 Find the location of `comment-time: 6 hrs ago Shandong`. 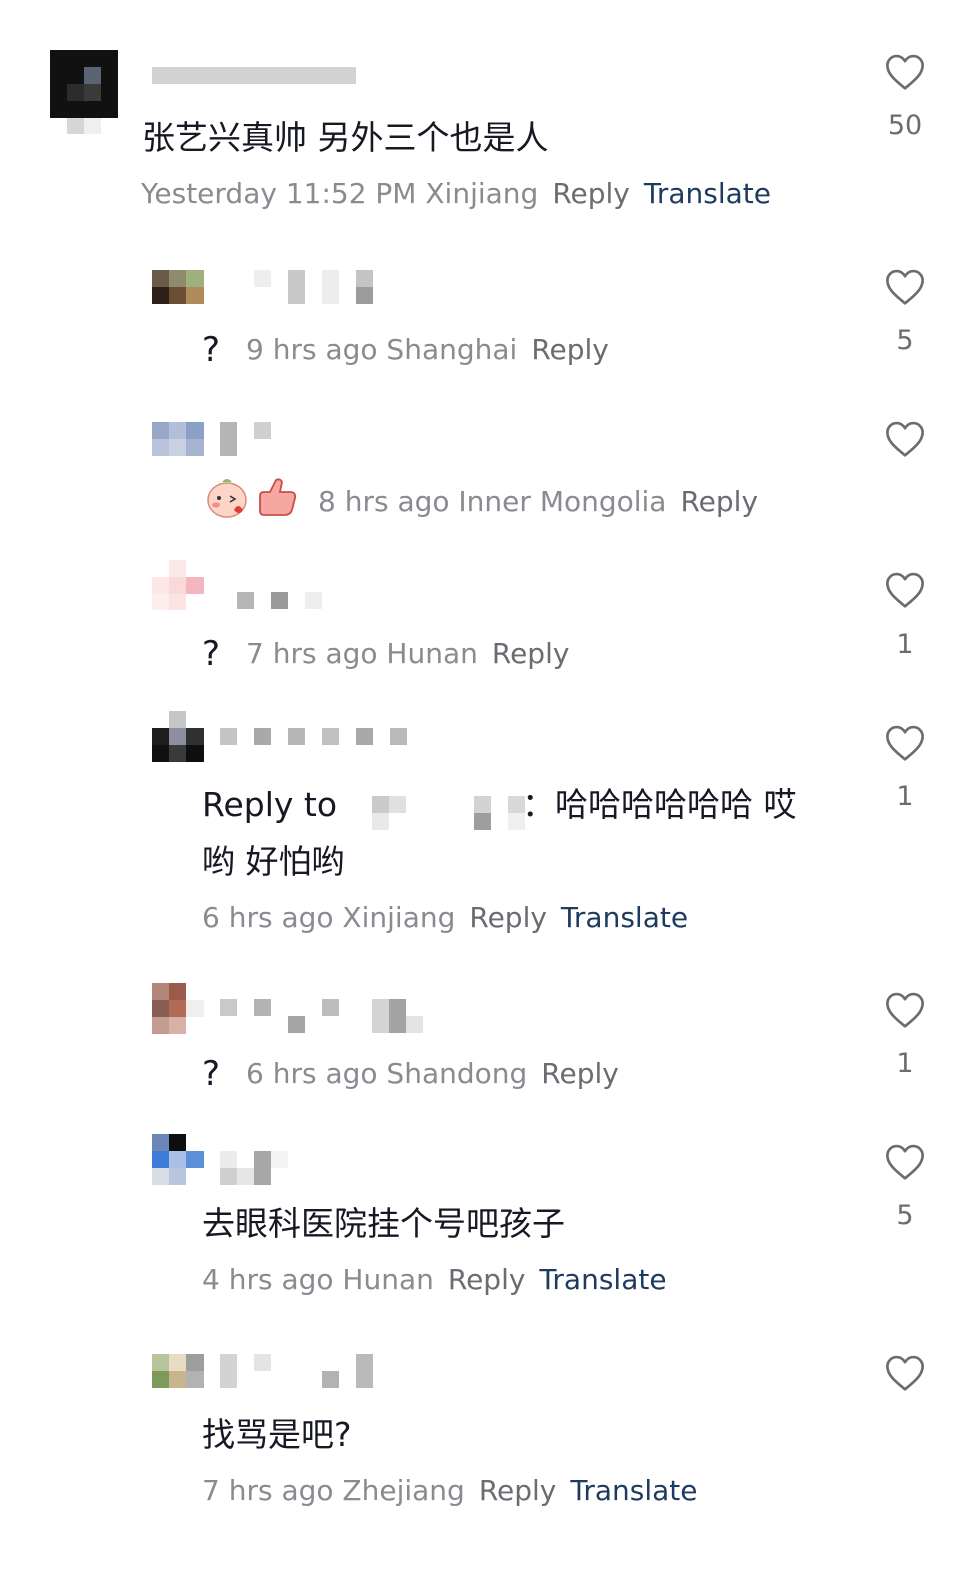

comment-time: 6 hrs ago Shandong is located at coordinates (387, 1073).